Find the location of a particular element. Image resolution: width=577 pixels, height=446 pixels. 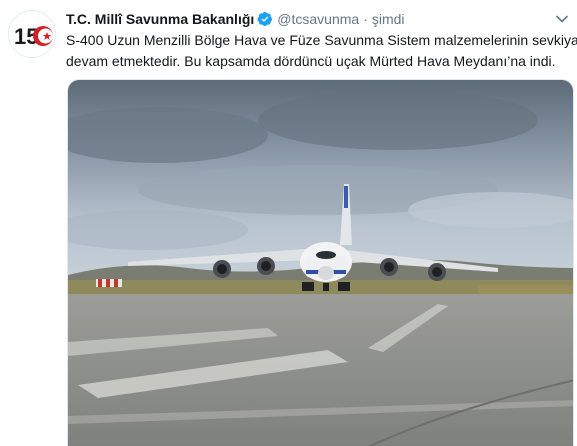

account-handle: @tcsavunma is located at coordinates (318, 19).